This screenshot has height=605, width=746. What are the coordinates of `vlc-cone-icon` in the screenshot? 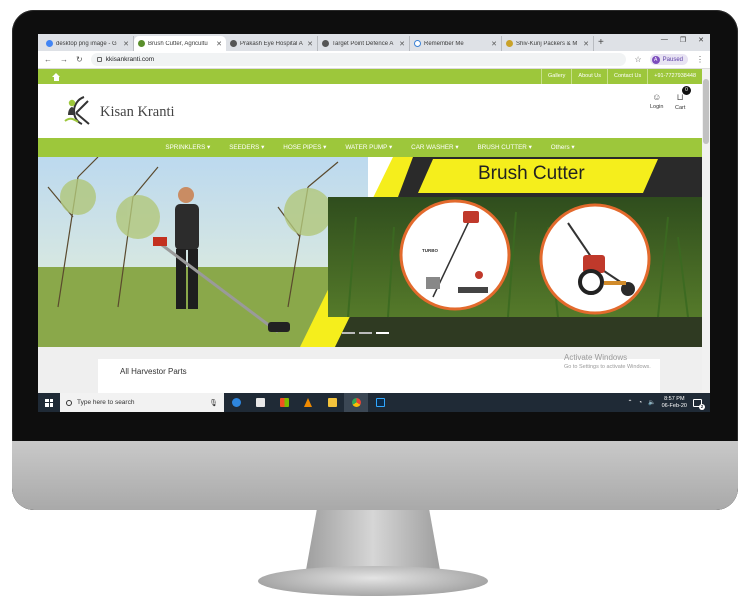 It's located at (308, 402).